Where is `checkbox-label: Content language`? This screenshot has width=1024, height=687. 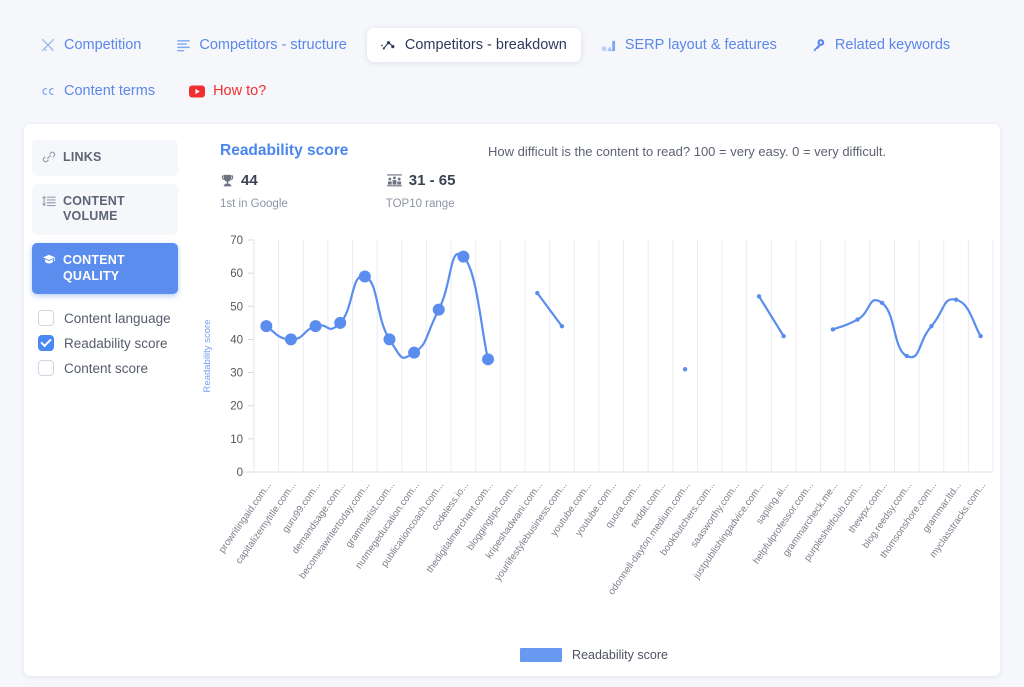
checkbox-label: Content language is located at coordinates (117, 318).